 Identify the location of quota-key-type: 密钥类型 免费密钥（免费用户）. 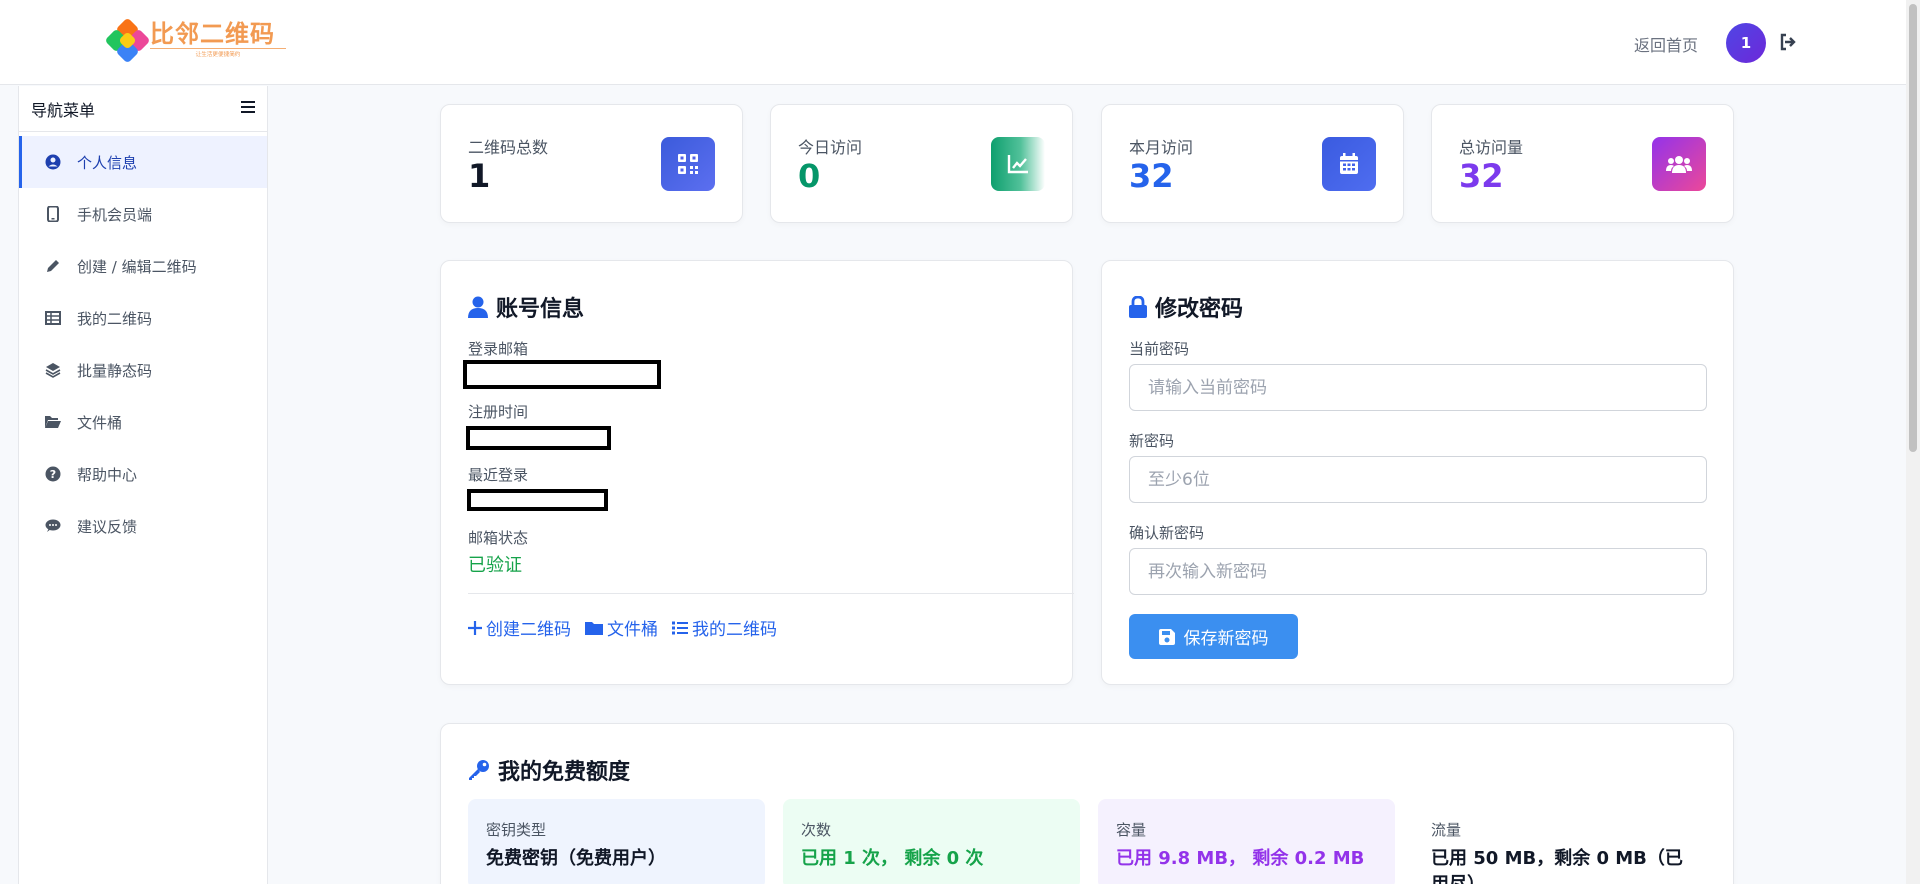
(616, 841).